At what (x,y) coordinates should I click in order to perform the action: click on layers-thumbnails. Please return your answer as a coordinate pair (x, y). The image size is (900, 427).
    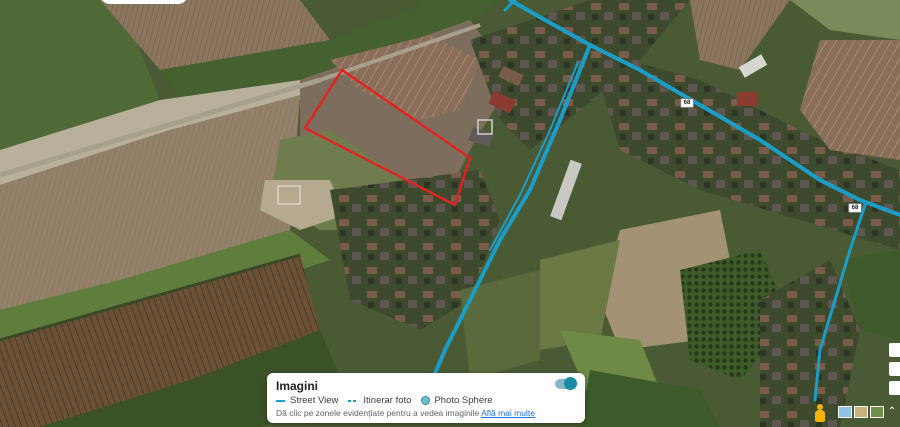
    Looking at the image, I should click on (861, 412).